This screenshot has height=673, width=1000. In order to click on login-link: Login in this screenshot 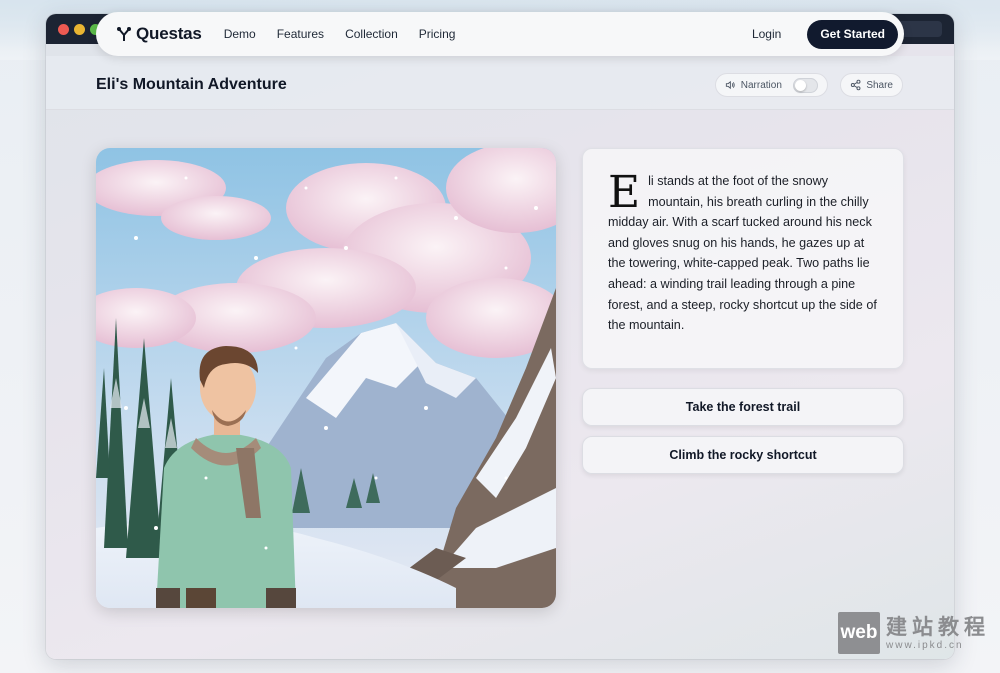, I will do `click(766, 34)`.